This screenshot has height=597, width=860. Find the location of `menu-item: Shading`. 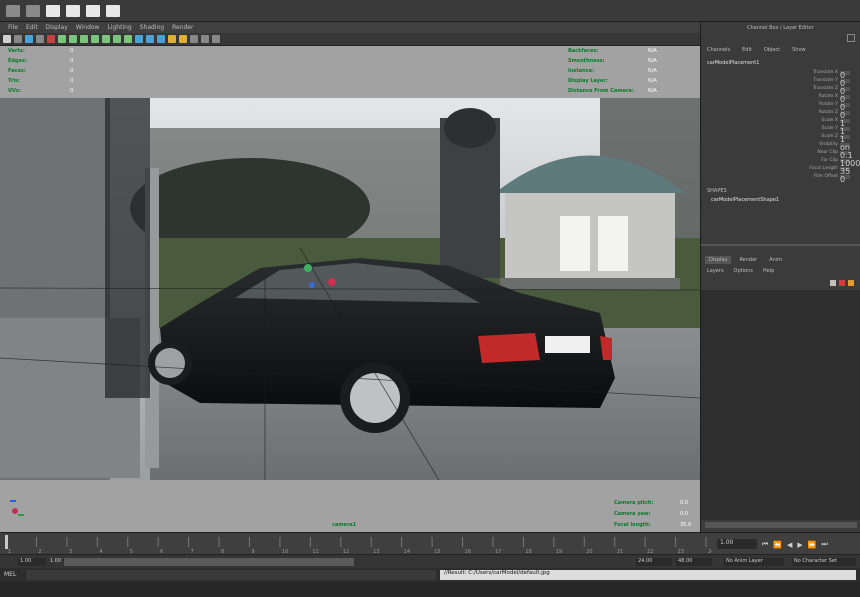

menu-item: Shading is located at coordinates (152, 27).